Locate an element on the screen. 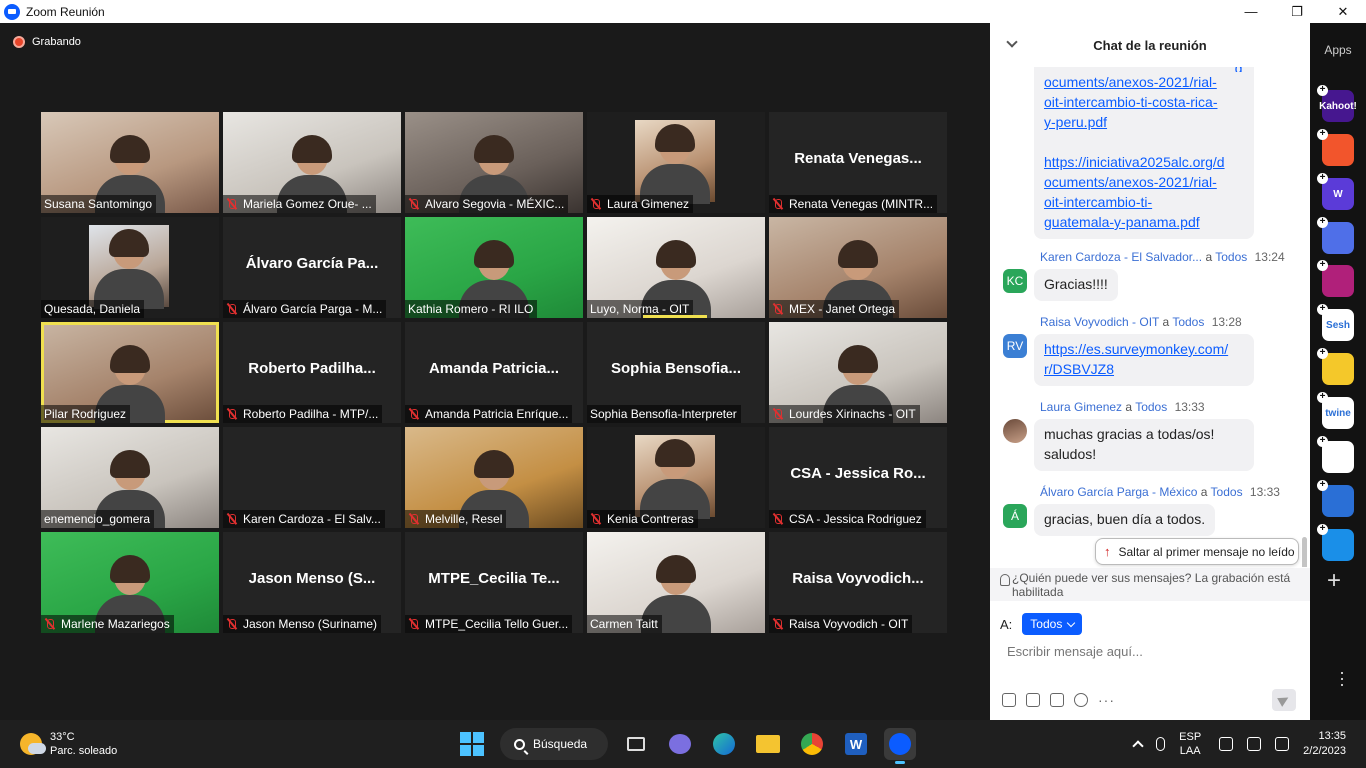  participant-name-label: Melville, Resel is located at coordinates (456, 519).